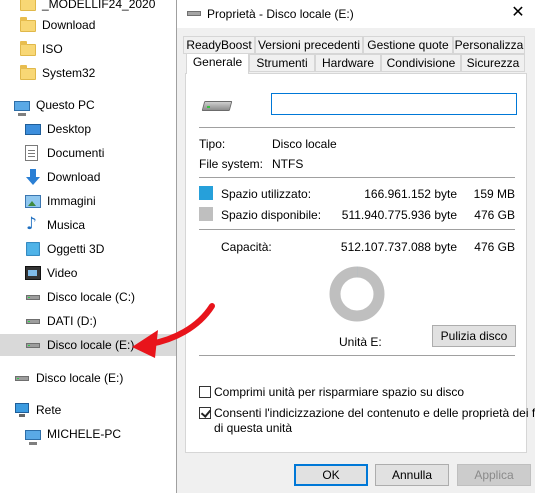 The width and height of the screenshot is (535, 493). What do you see at coordinates (99, 5) in the screenshot?
I see `nav-item-label: _MODELLIF24_2020` at bounding box center [99, 5].